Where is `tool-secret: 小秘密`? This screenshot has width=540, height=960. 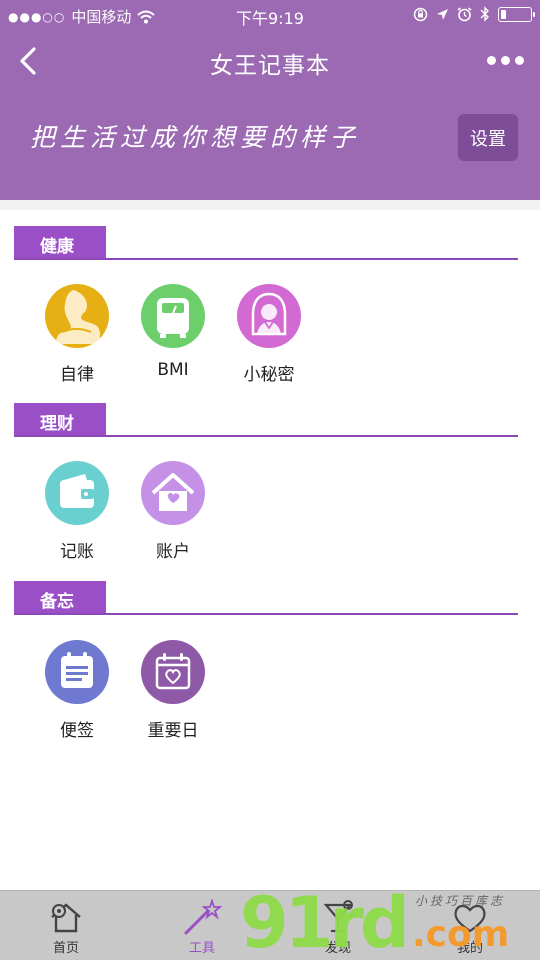
tool-secret: 小秘密 is located at coordinates (269, 334).